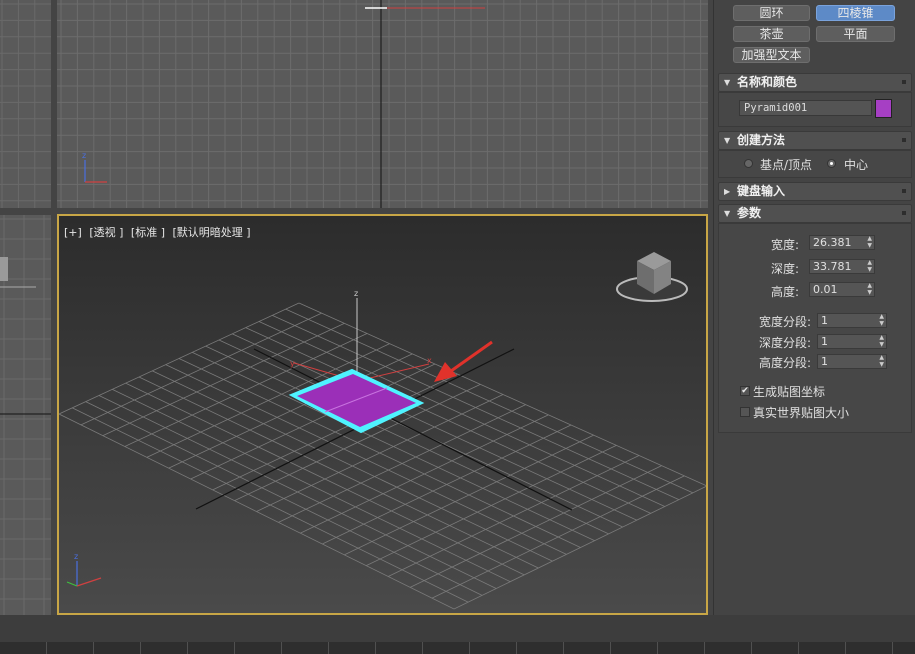 This screenshot has height=654, width=915. I want to click on real-world-checkbox, so click(745, 412).